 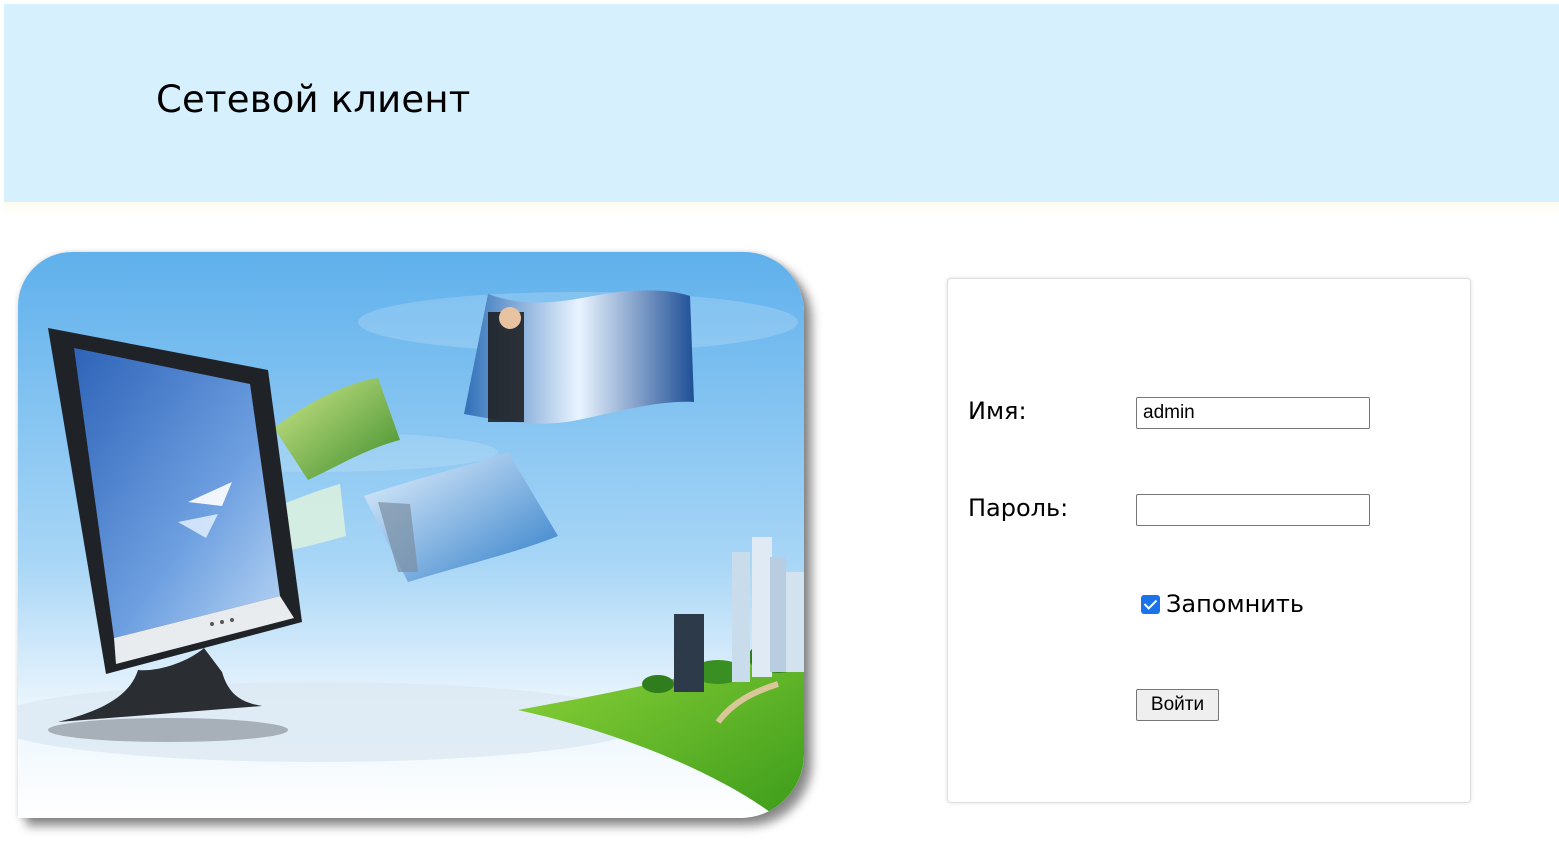 What do you see at coordinates (1150, 604) in the screenshot?
I see `remember-checkbox` at bounding box center [1150, 604].